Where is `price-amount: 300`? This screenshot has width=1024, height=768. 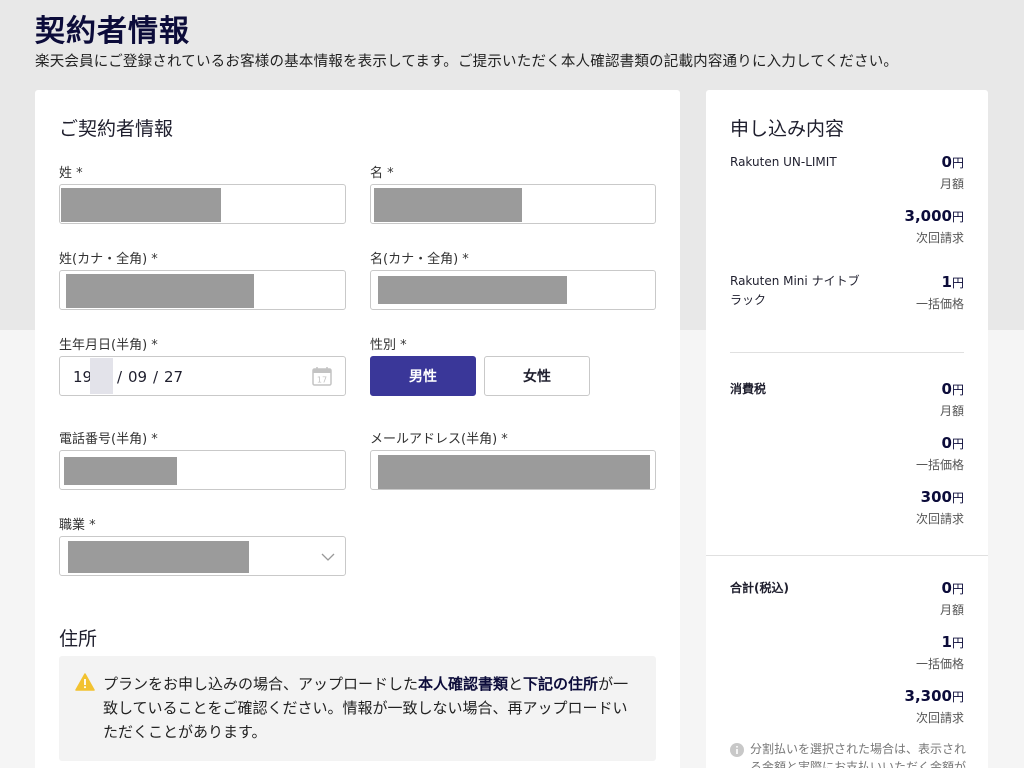 price-amount: 300 is located at coordinates (936, 497).